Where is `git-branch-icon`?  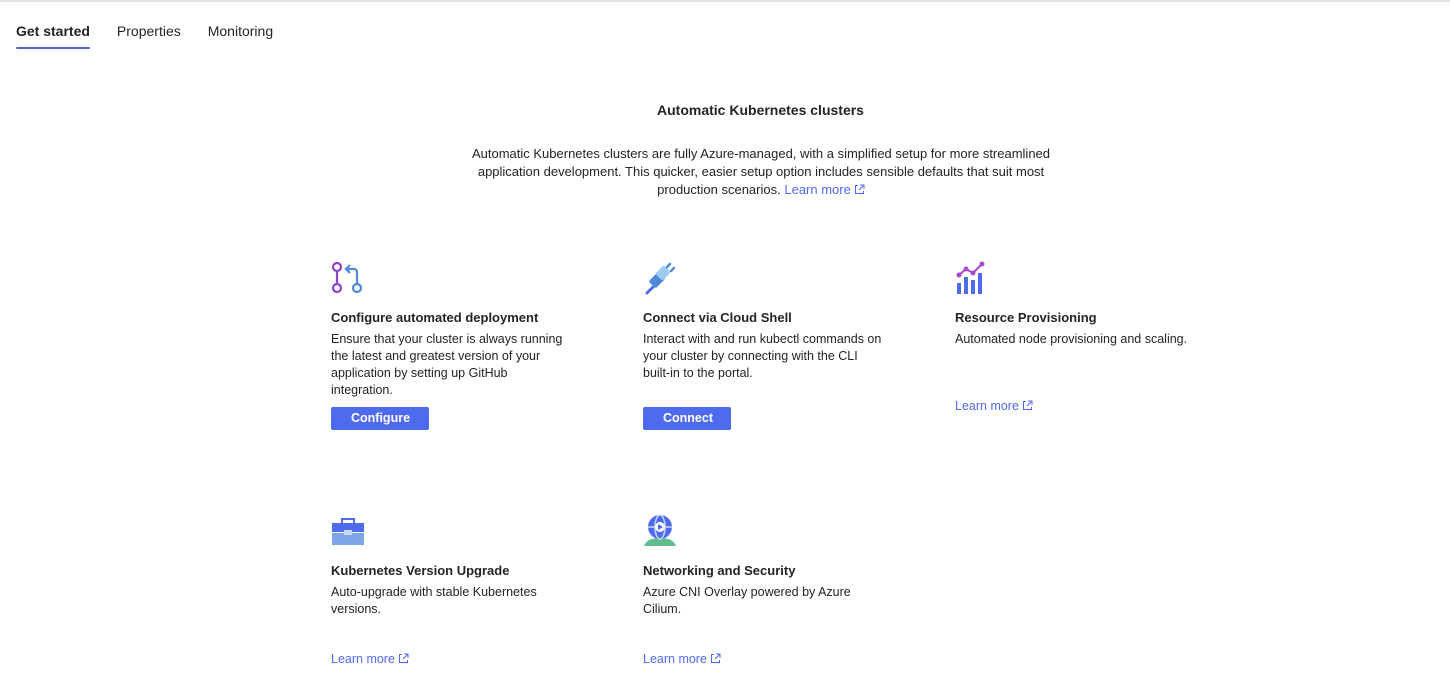 git-branch-icon is located at coordinates (347, 277).